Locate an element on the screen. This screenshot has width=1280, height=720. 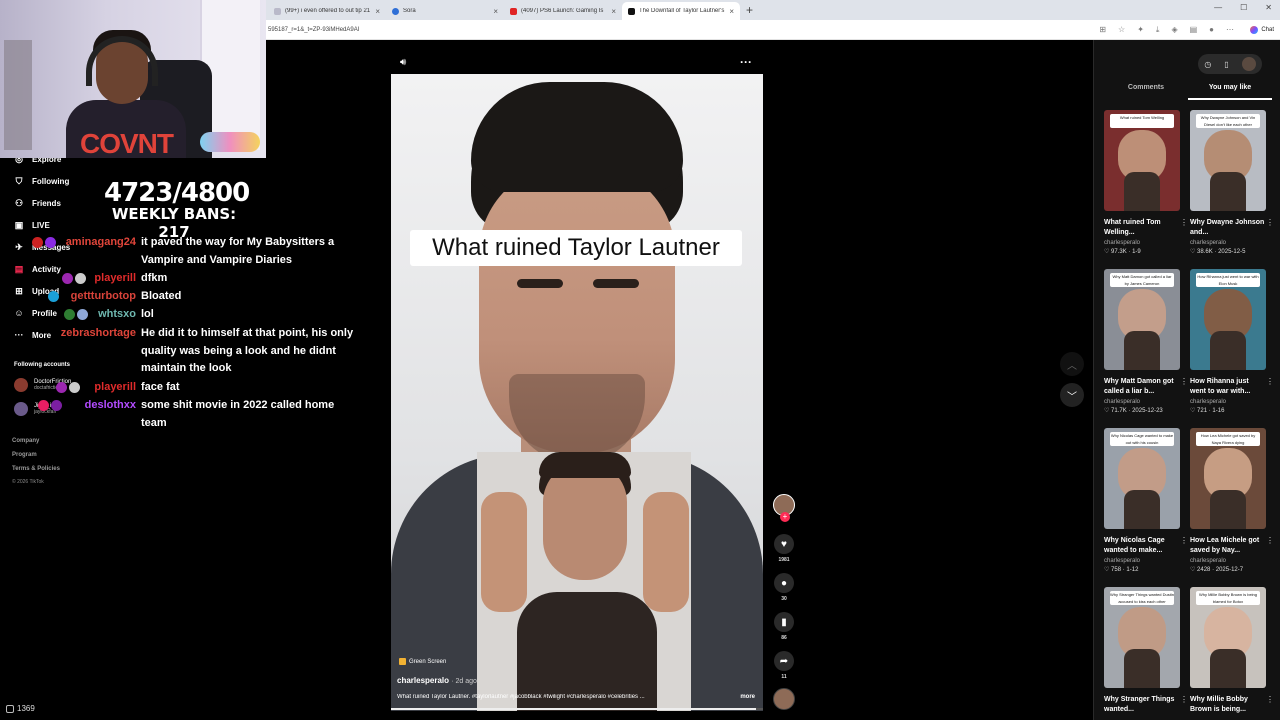
clock-icon: ◷ is located at coordinates (1207, 64).